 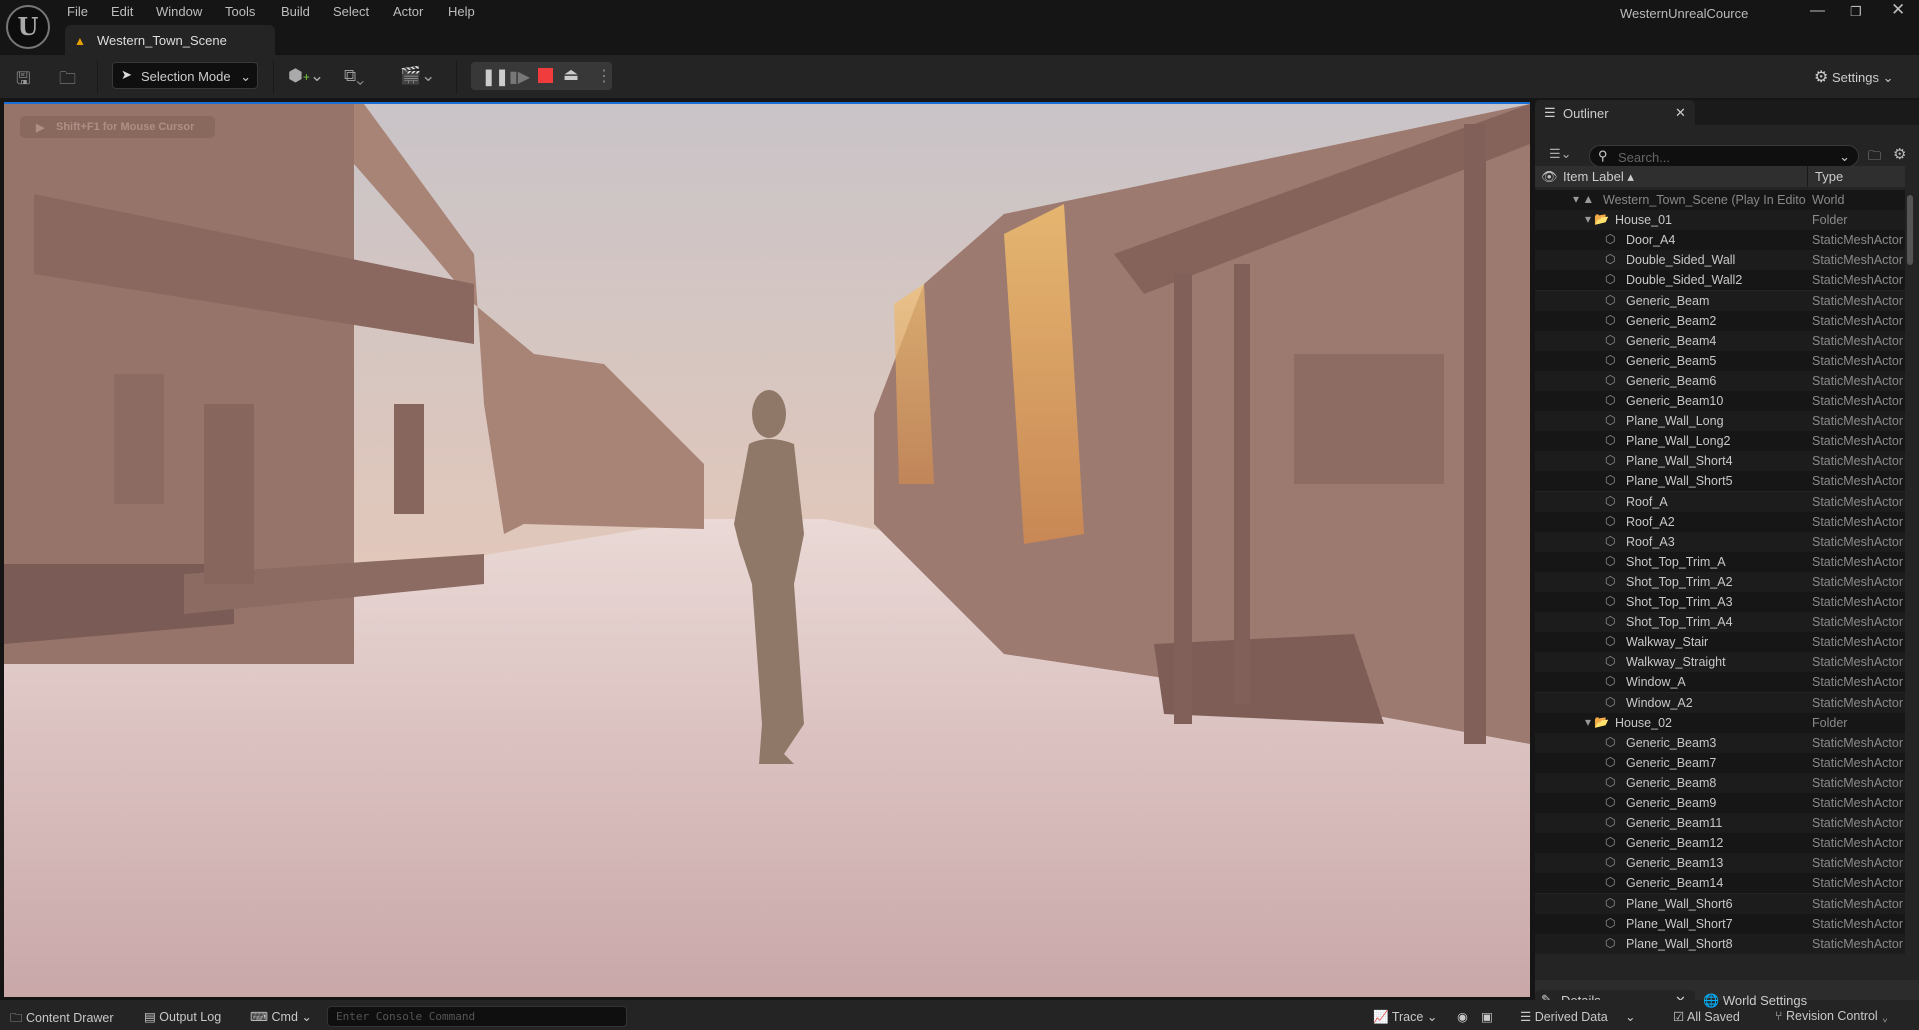 I want to click on outliner-row: ⬡ Shot_Top_Trim_A4 StaticMeshActor, so click(x=1720, y=622).